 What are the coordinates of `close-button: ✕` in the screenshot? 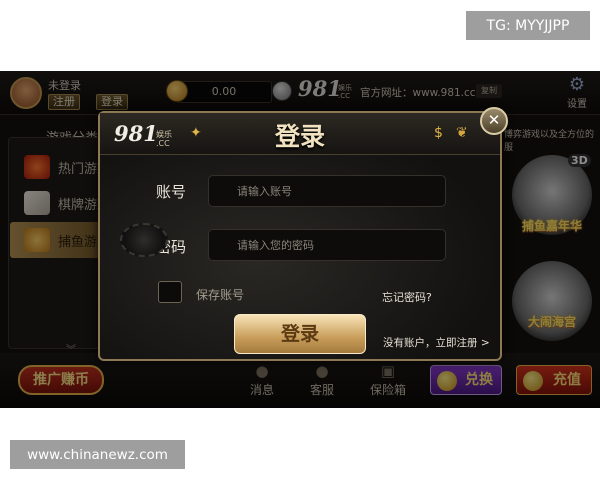 It's located at (494, 121).